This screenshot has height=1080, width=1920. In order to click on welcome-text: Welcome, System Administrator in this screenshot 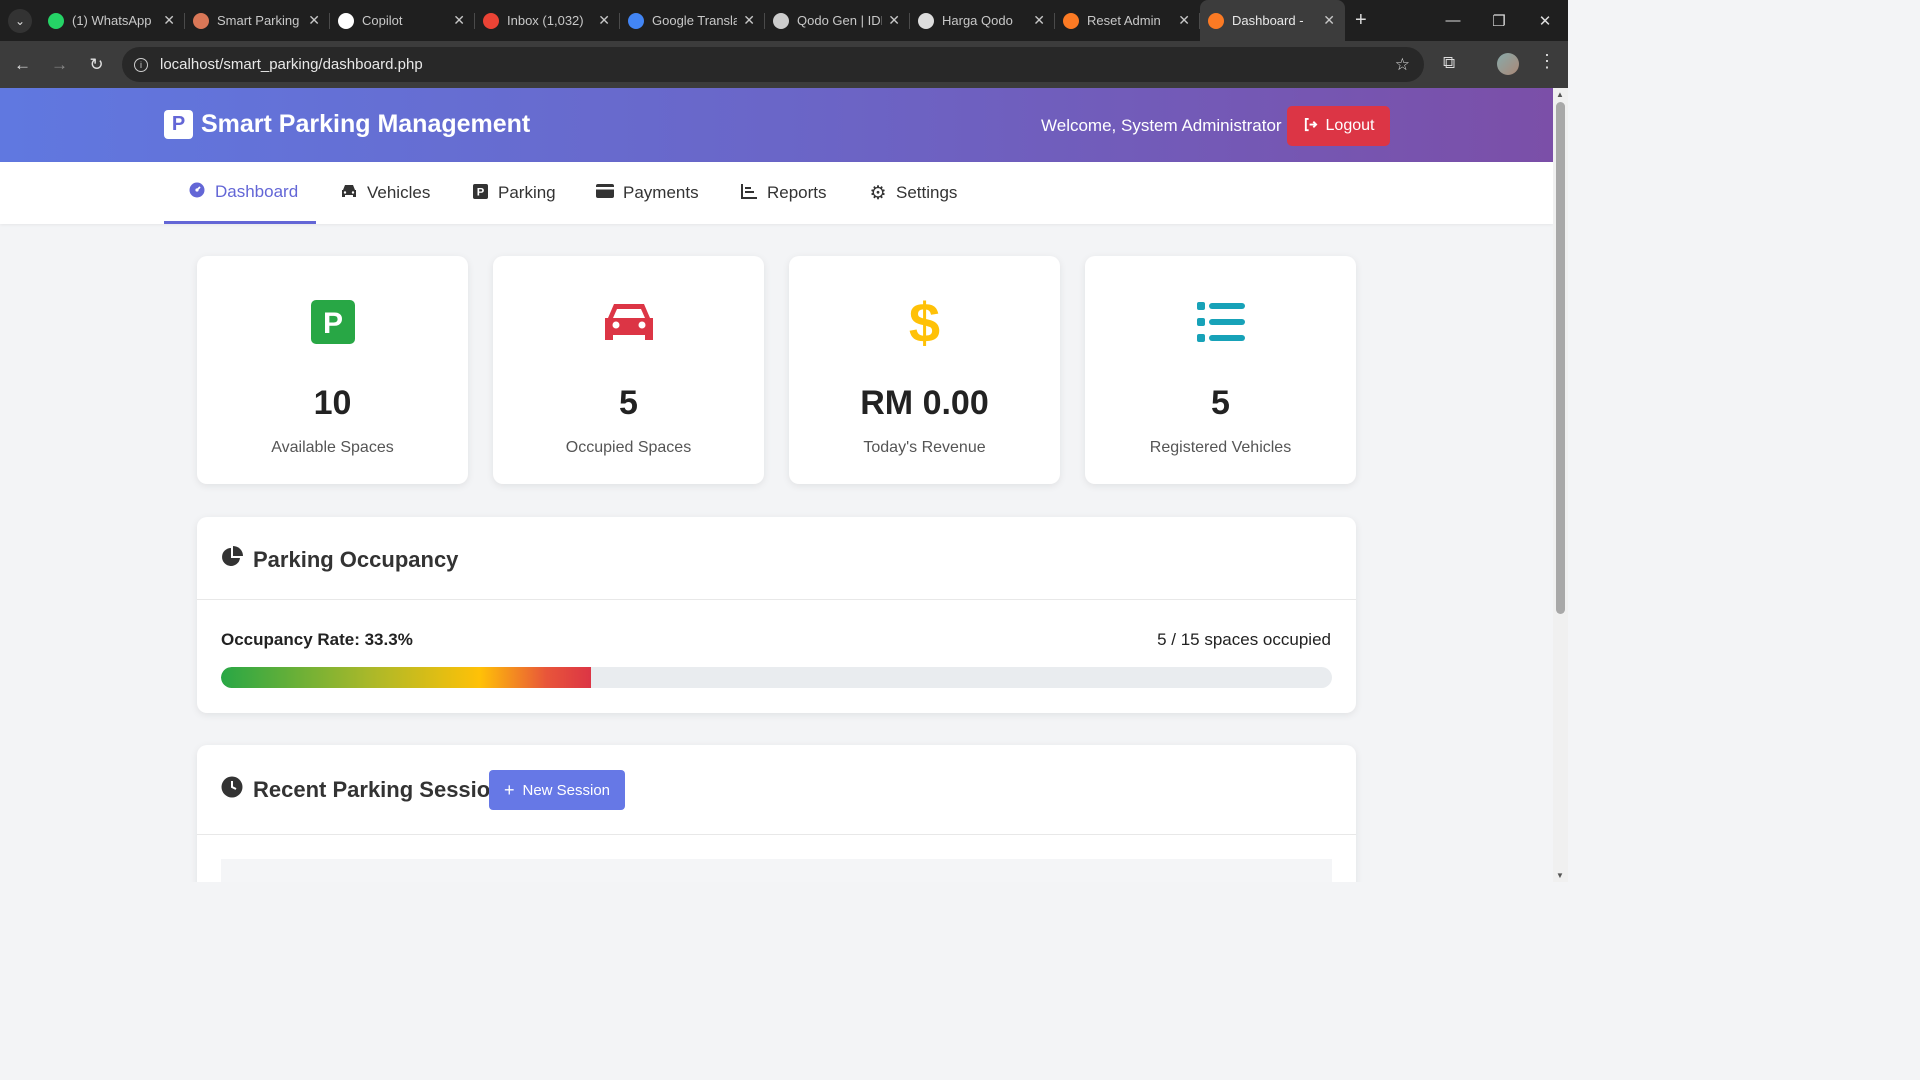, I will do `click(1161, 125)`.